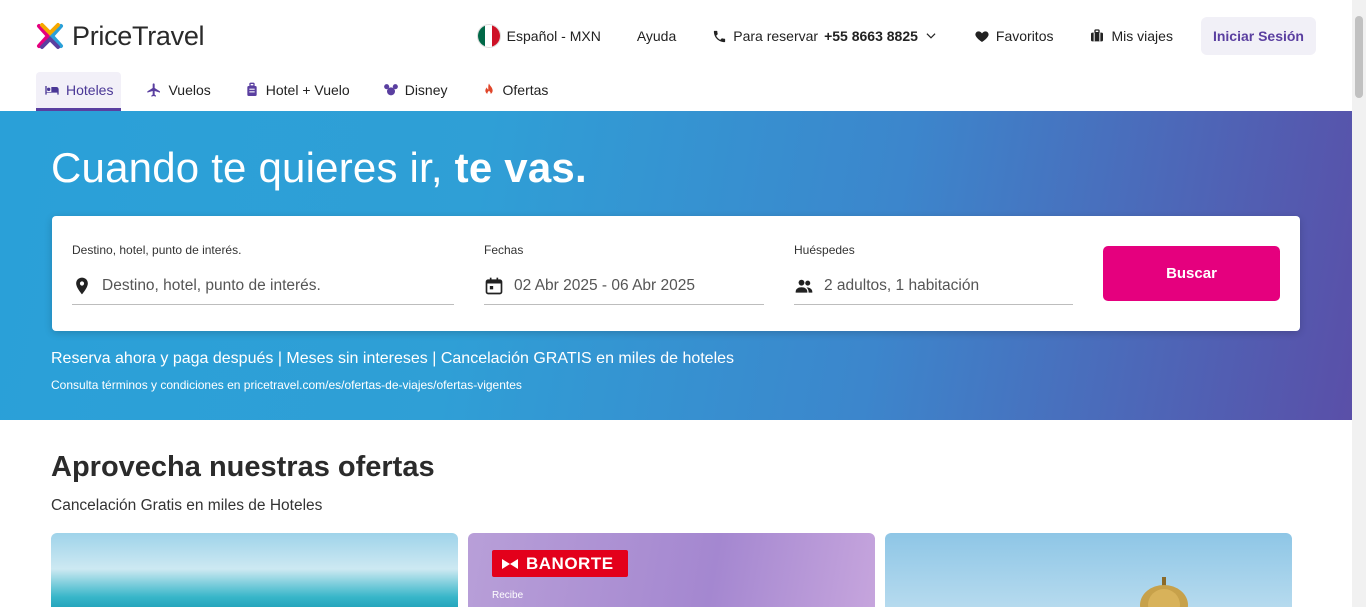 The width and height of the screenshot is (1366, 607). What do you see at coordinates (510, 563) in the screenshot?
I see `banorte-logo-icon` at bounding box center [510, 563].